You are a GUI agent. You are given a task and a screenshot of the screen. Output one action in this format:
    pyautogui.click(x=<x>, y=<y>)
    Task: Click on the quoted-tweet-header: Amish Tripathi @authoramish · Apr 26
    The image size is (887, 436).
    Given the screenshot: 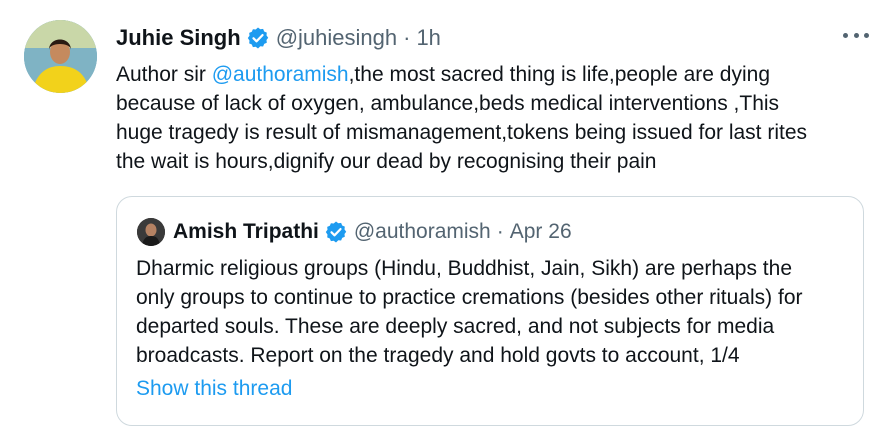 What is the action you would take?
    pyautogui.click(x=354, y=232)
    